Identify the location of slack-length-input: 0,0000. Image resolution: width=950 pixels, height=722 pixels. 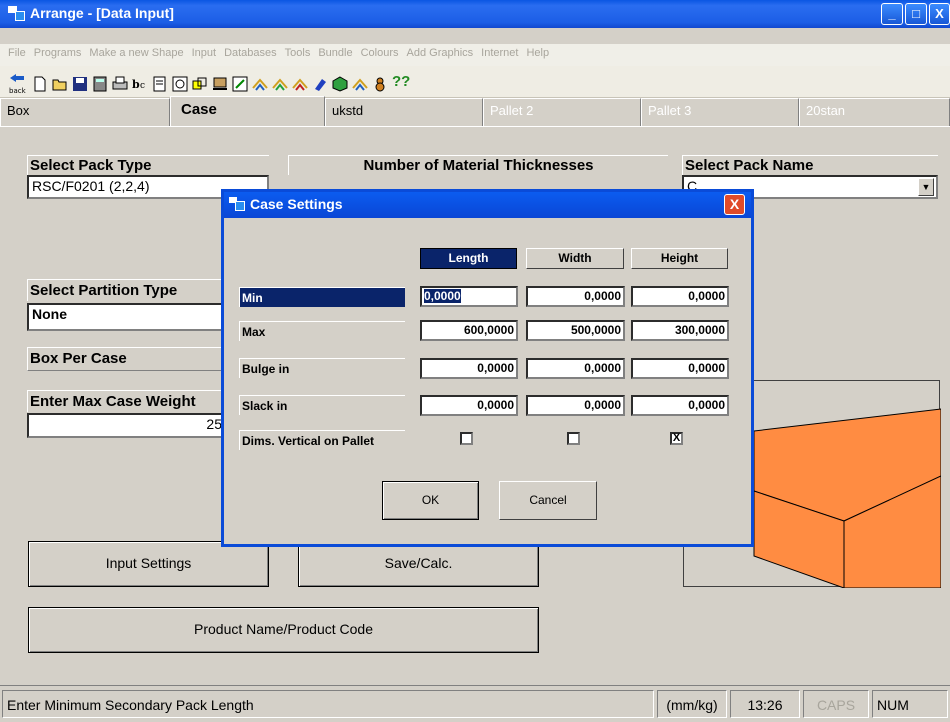
(469, 405).